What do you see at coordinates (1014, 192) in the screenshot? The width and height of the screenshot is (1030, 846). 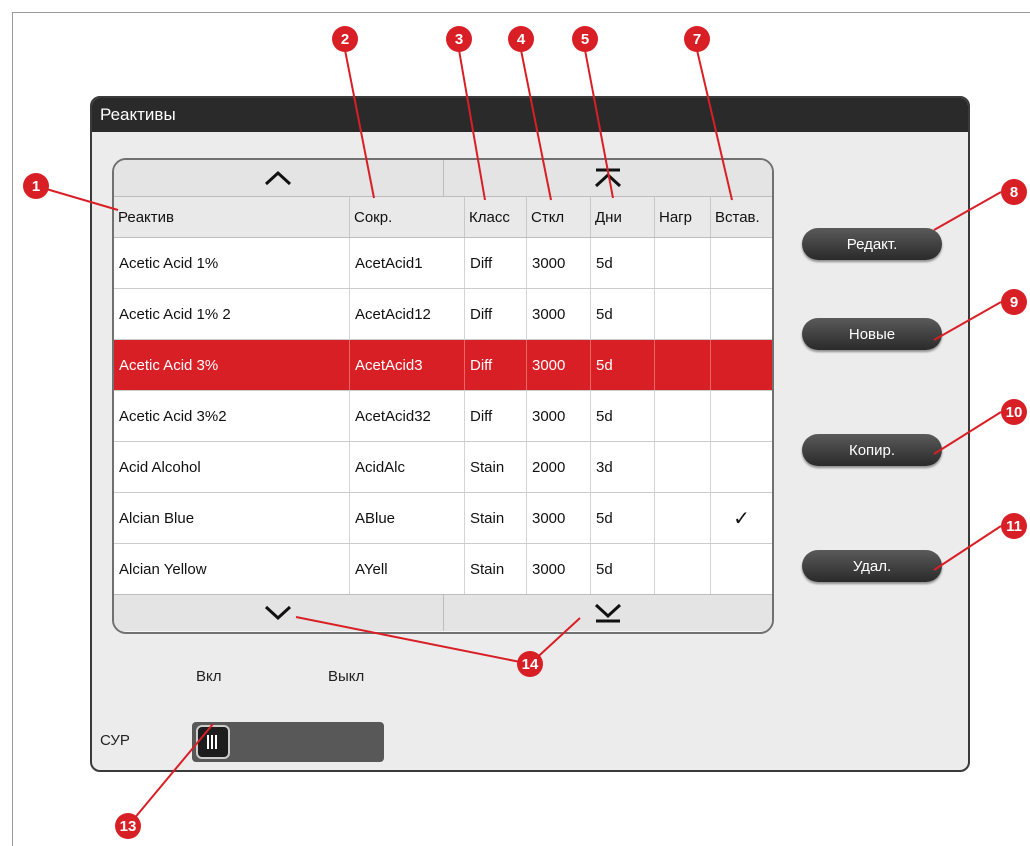 I see `callout-8: 8` at bounding box center [1014, 192].